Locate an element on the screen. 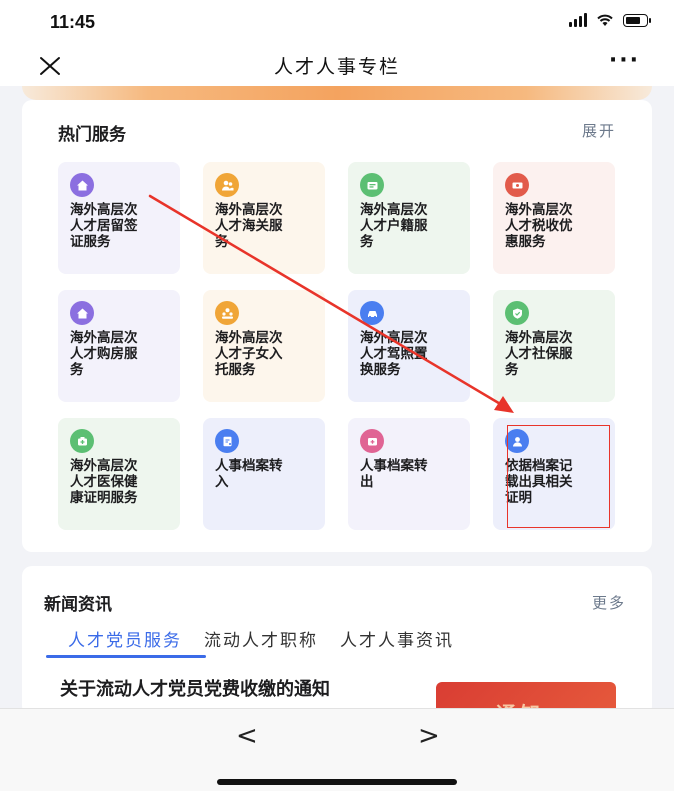 The image size is (674, 791). service-tile-residence-visa: 海外高层次人才居留签证服务 is located at coordinates (119, 218).